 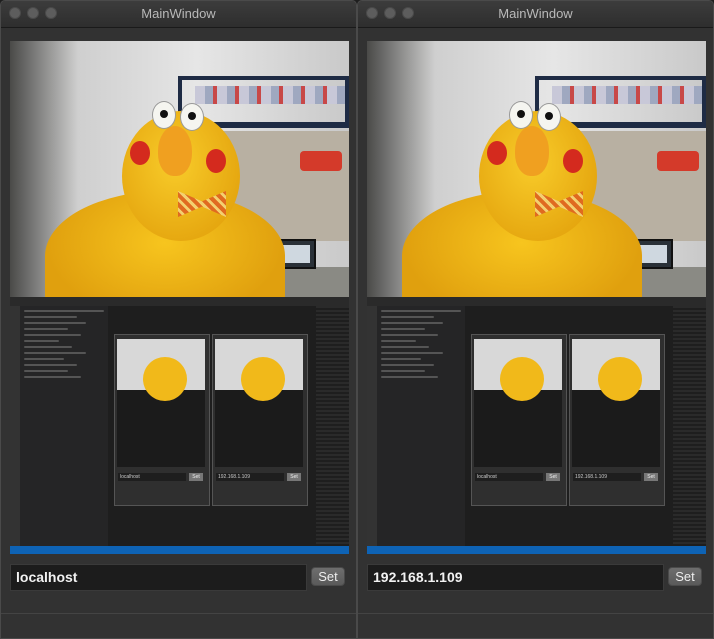 What do you see at coordinates (515, 577) in the screenshot?
I see `host-address-input: 192.168.1.109` at bounding box center [515, 577].